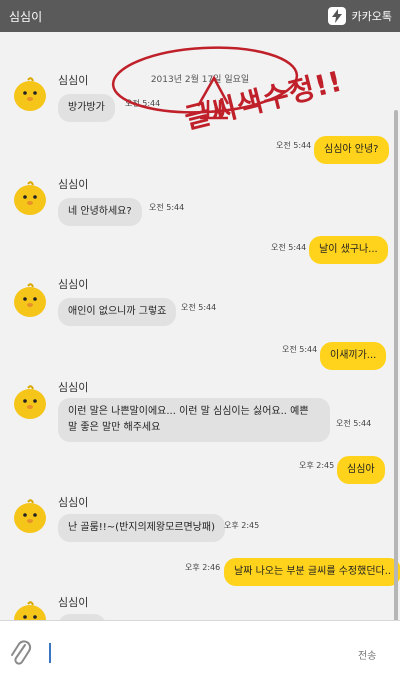 Image resolution: width=400 pixels, height=684 pixels. Describe the element at coordinates (86, 108) in the screenshot. I see `message-bubble: 방가방가` at that location.